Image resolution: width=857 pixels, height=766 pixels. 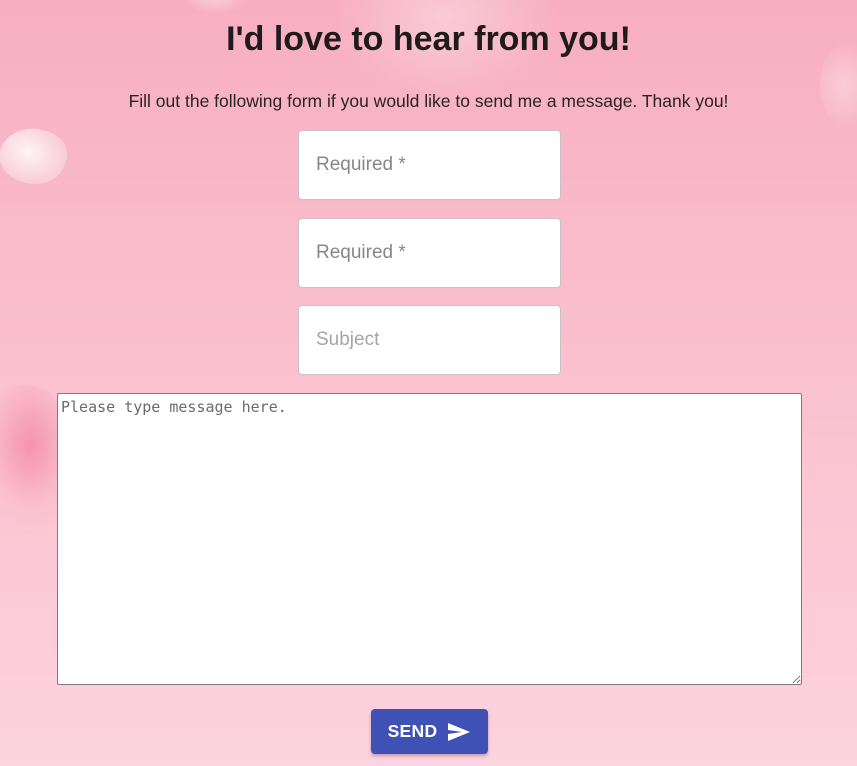 What do you see at coordinates (428, 39) in the screenshot?
I see `page-title: I'd love to hear from you!` at bounding box center [428, 39].